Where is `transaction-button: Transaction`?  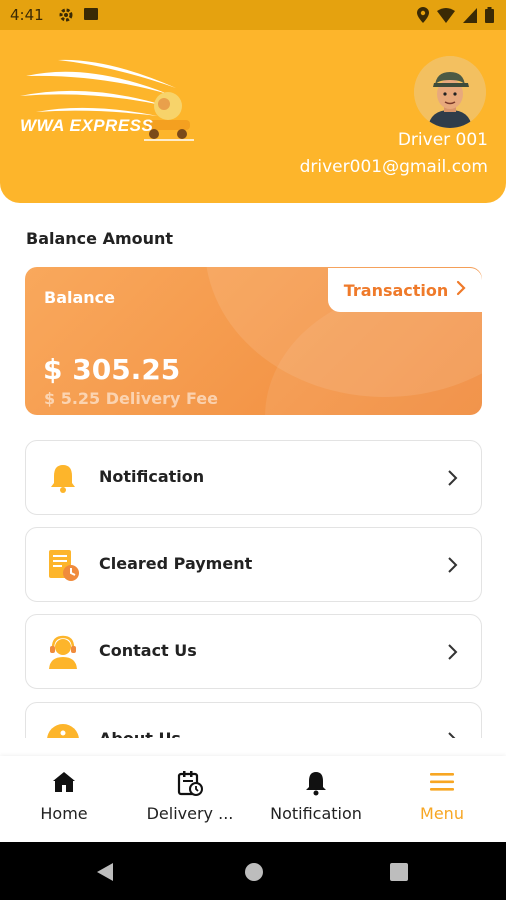
transaction-button: Transaction is located at coordinates (405, 290).